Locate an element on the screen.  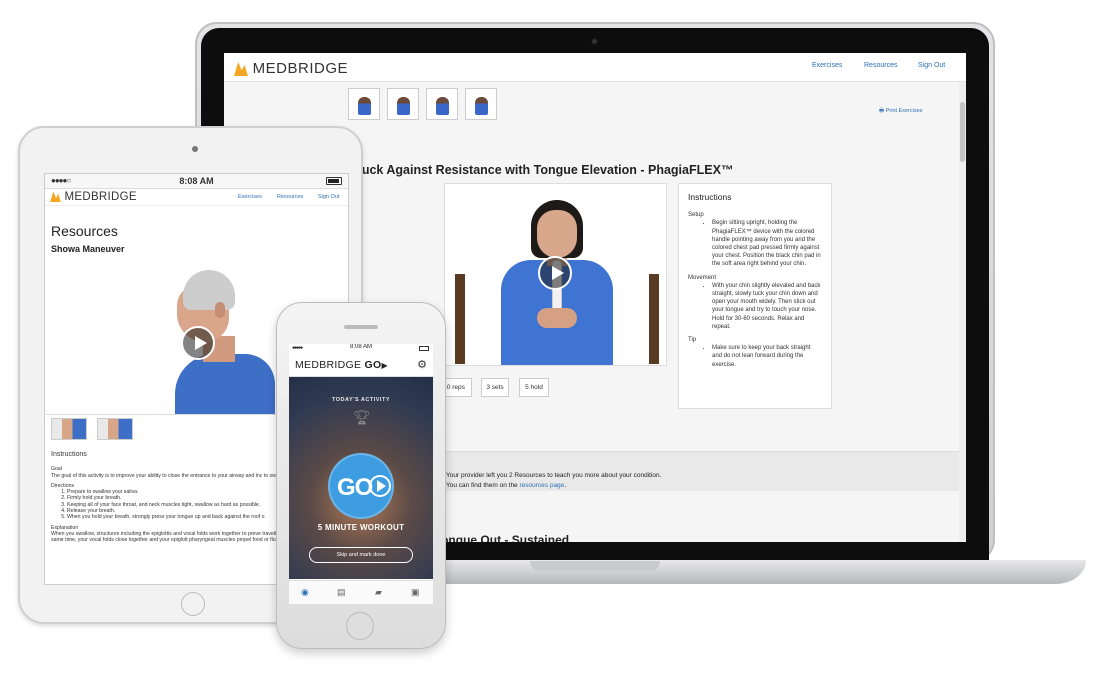
trophy-icon: 🏆︎ is located at coordinates (362, 417).